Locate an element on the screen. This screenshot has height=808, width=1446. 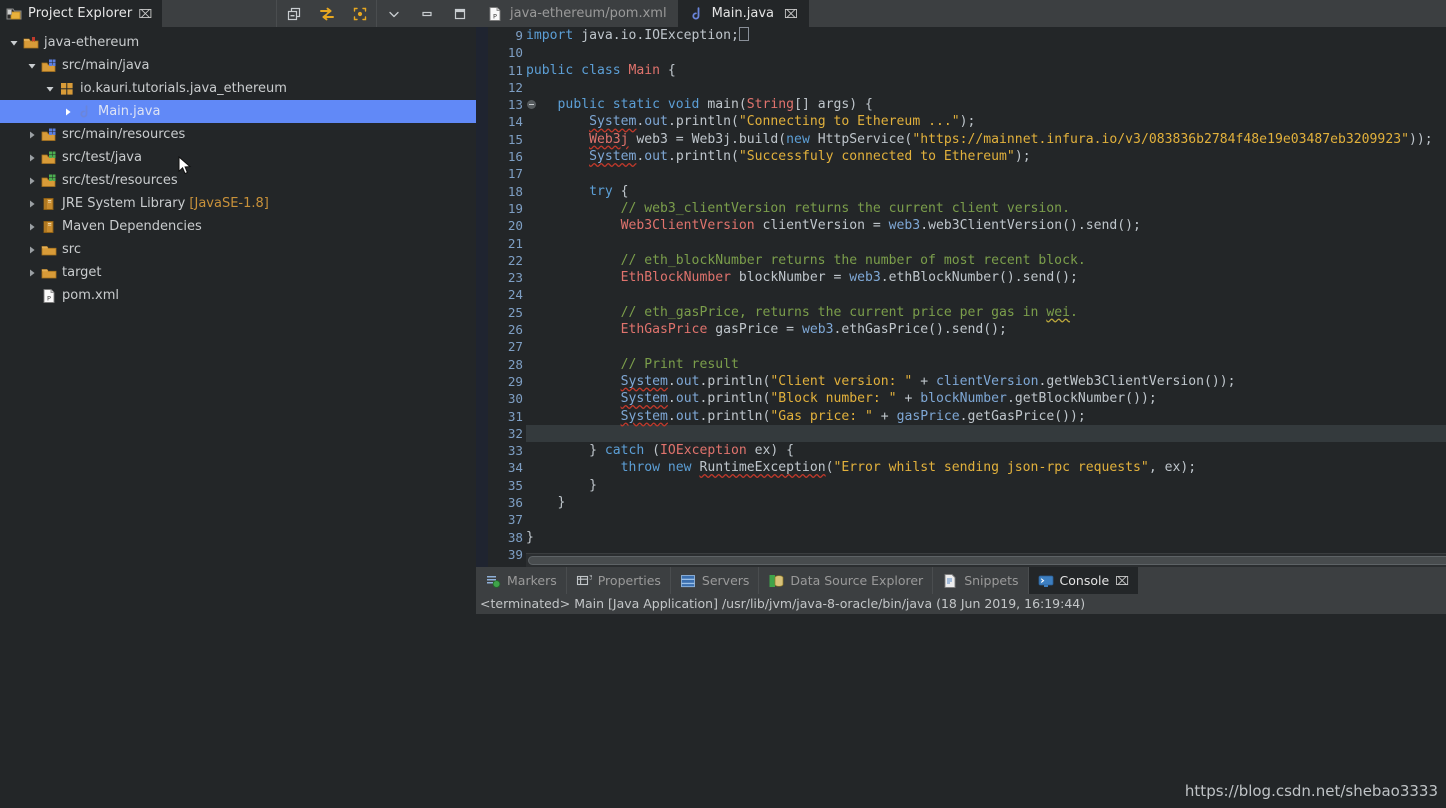
plain-folder-icon is located at coordinates (49, 249).